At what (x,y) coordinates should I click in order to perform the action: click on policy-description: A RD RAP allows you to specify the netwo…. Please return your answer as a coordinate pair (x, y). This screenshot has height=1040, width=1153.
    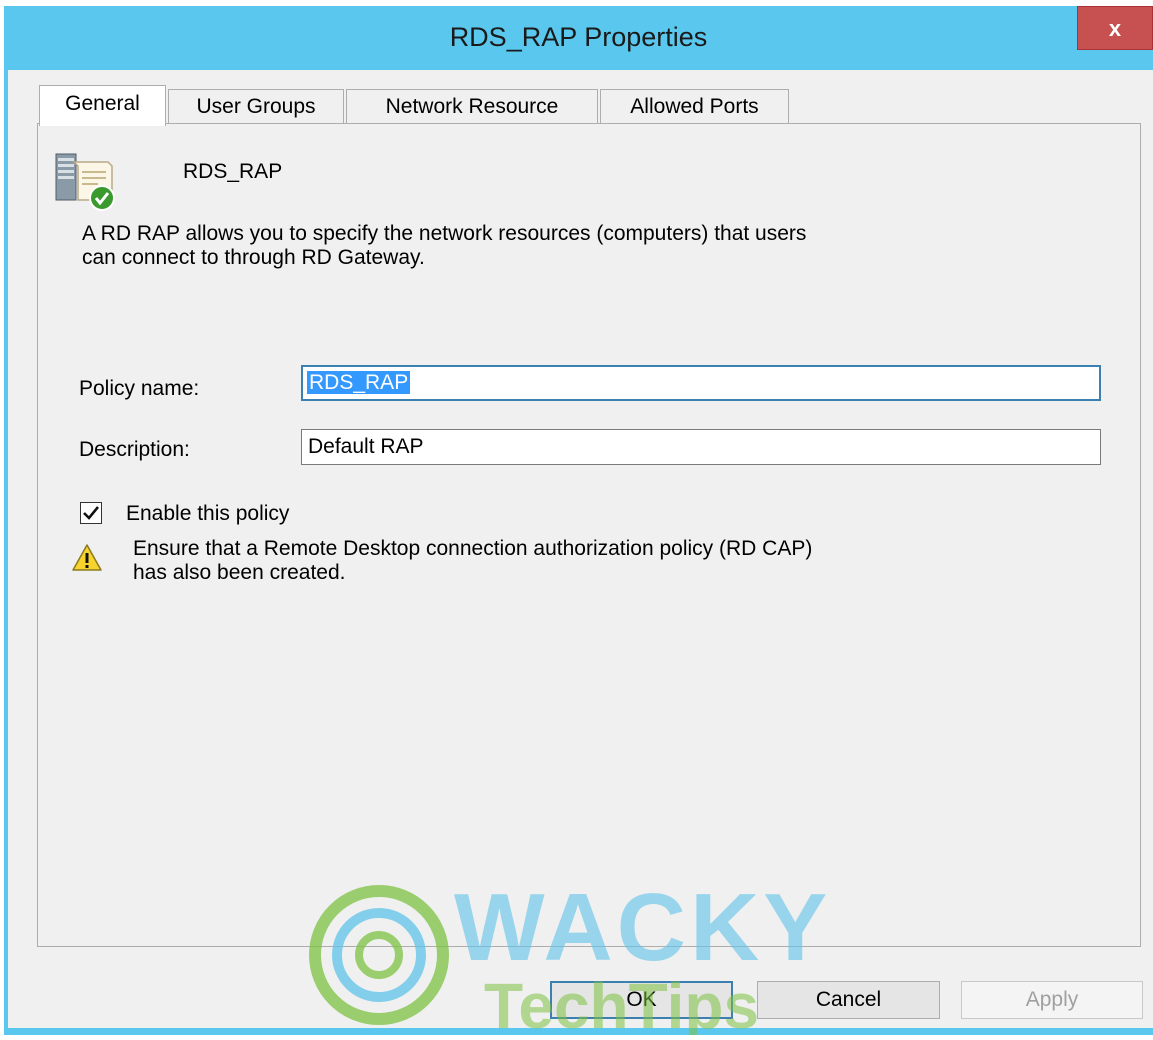
    Looking at the image, I should click on (444, 246).